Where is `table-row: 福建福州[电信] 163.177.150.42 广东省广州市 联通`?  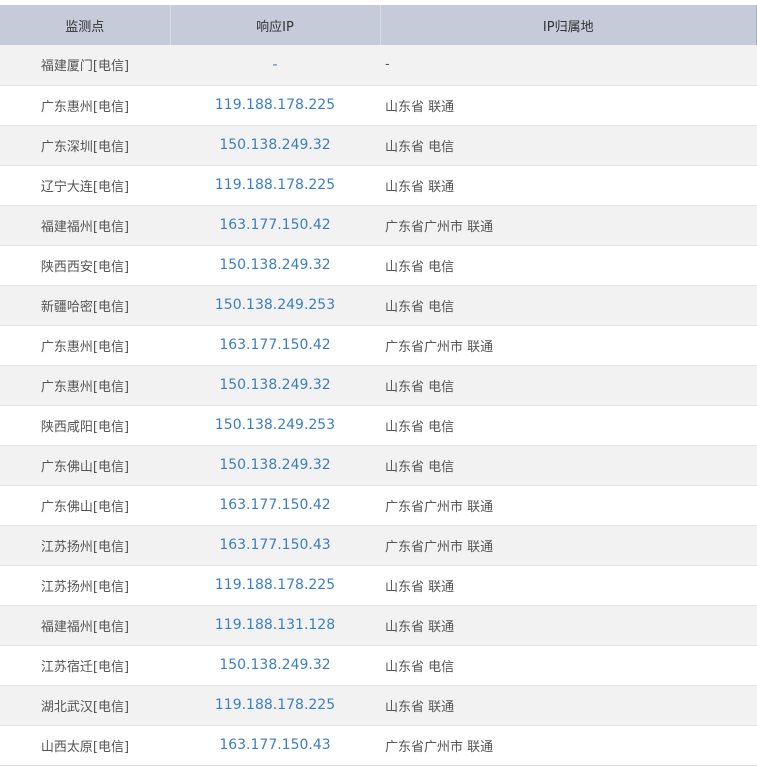
table-row: 福建福州[电信] 163.177.150.42 广东省广州市 联通 is located at coordinates (378, 225).